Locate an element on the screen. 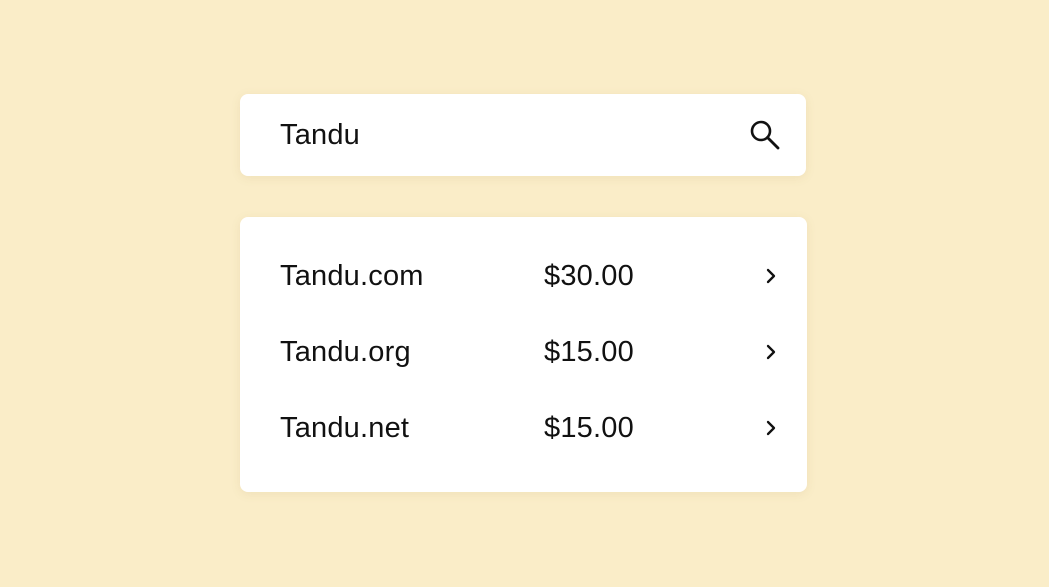 The image size is (1049, 587). result-domain: Tandu.com is located at coordinates (352, 276).